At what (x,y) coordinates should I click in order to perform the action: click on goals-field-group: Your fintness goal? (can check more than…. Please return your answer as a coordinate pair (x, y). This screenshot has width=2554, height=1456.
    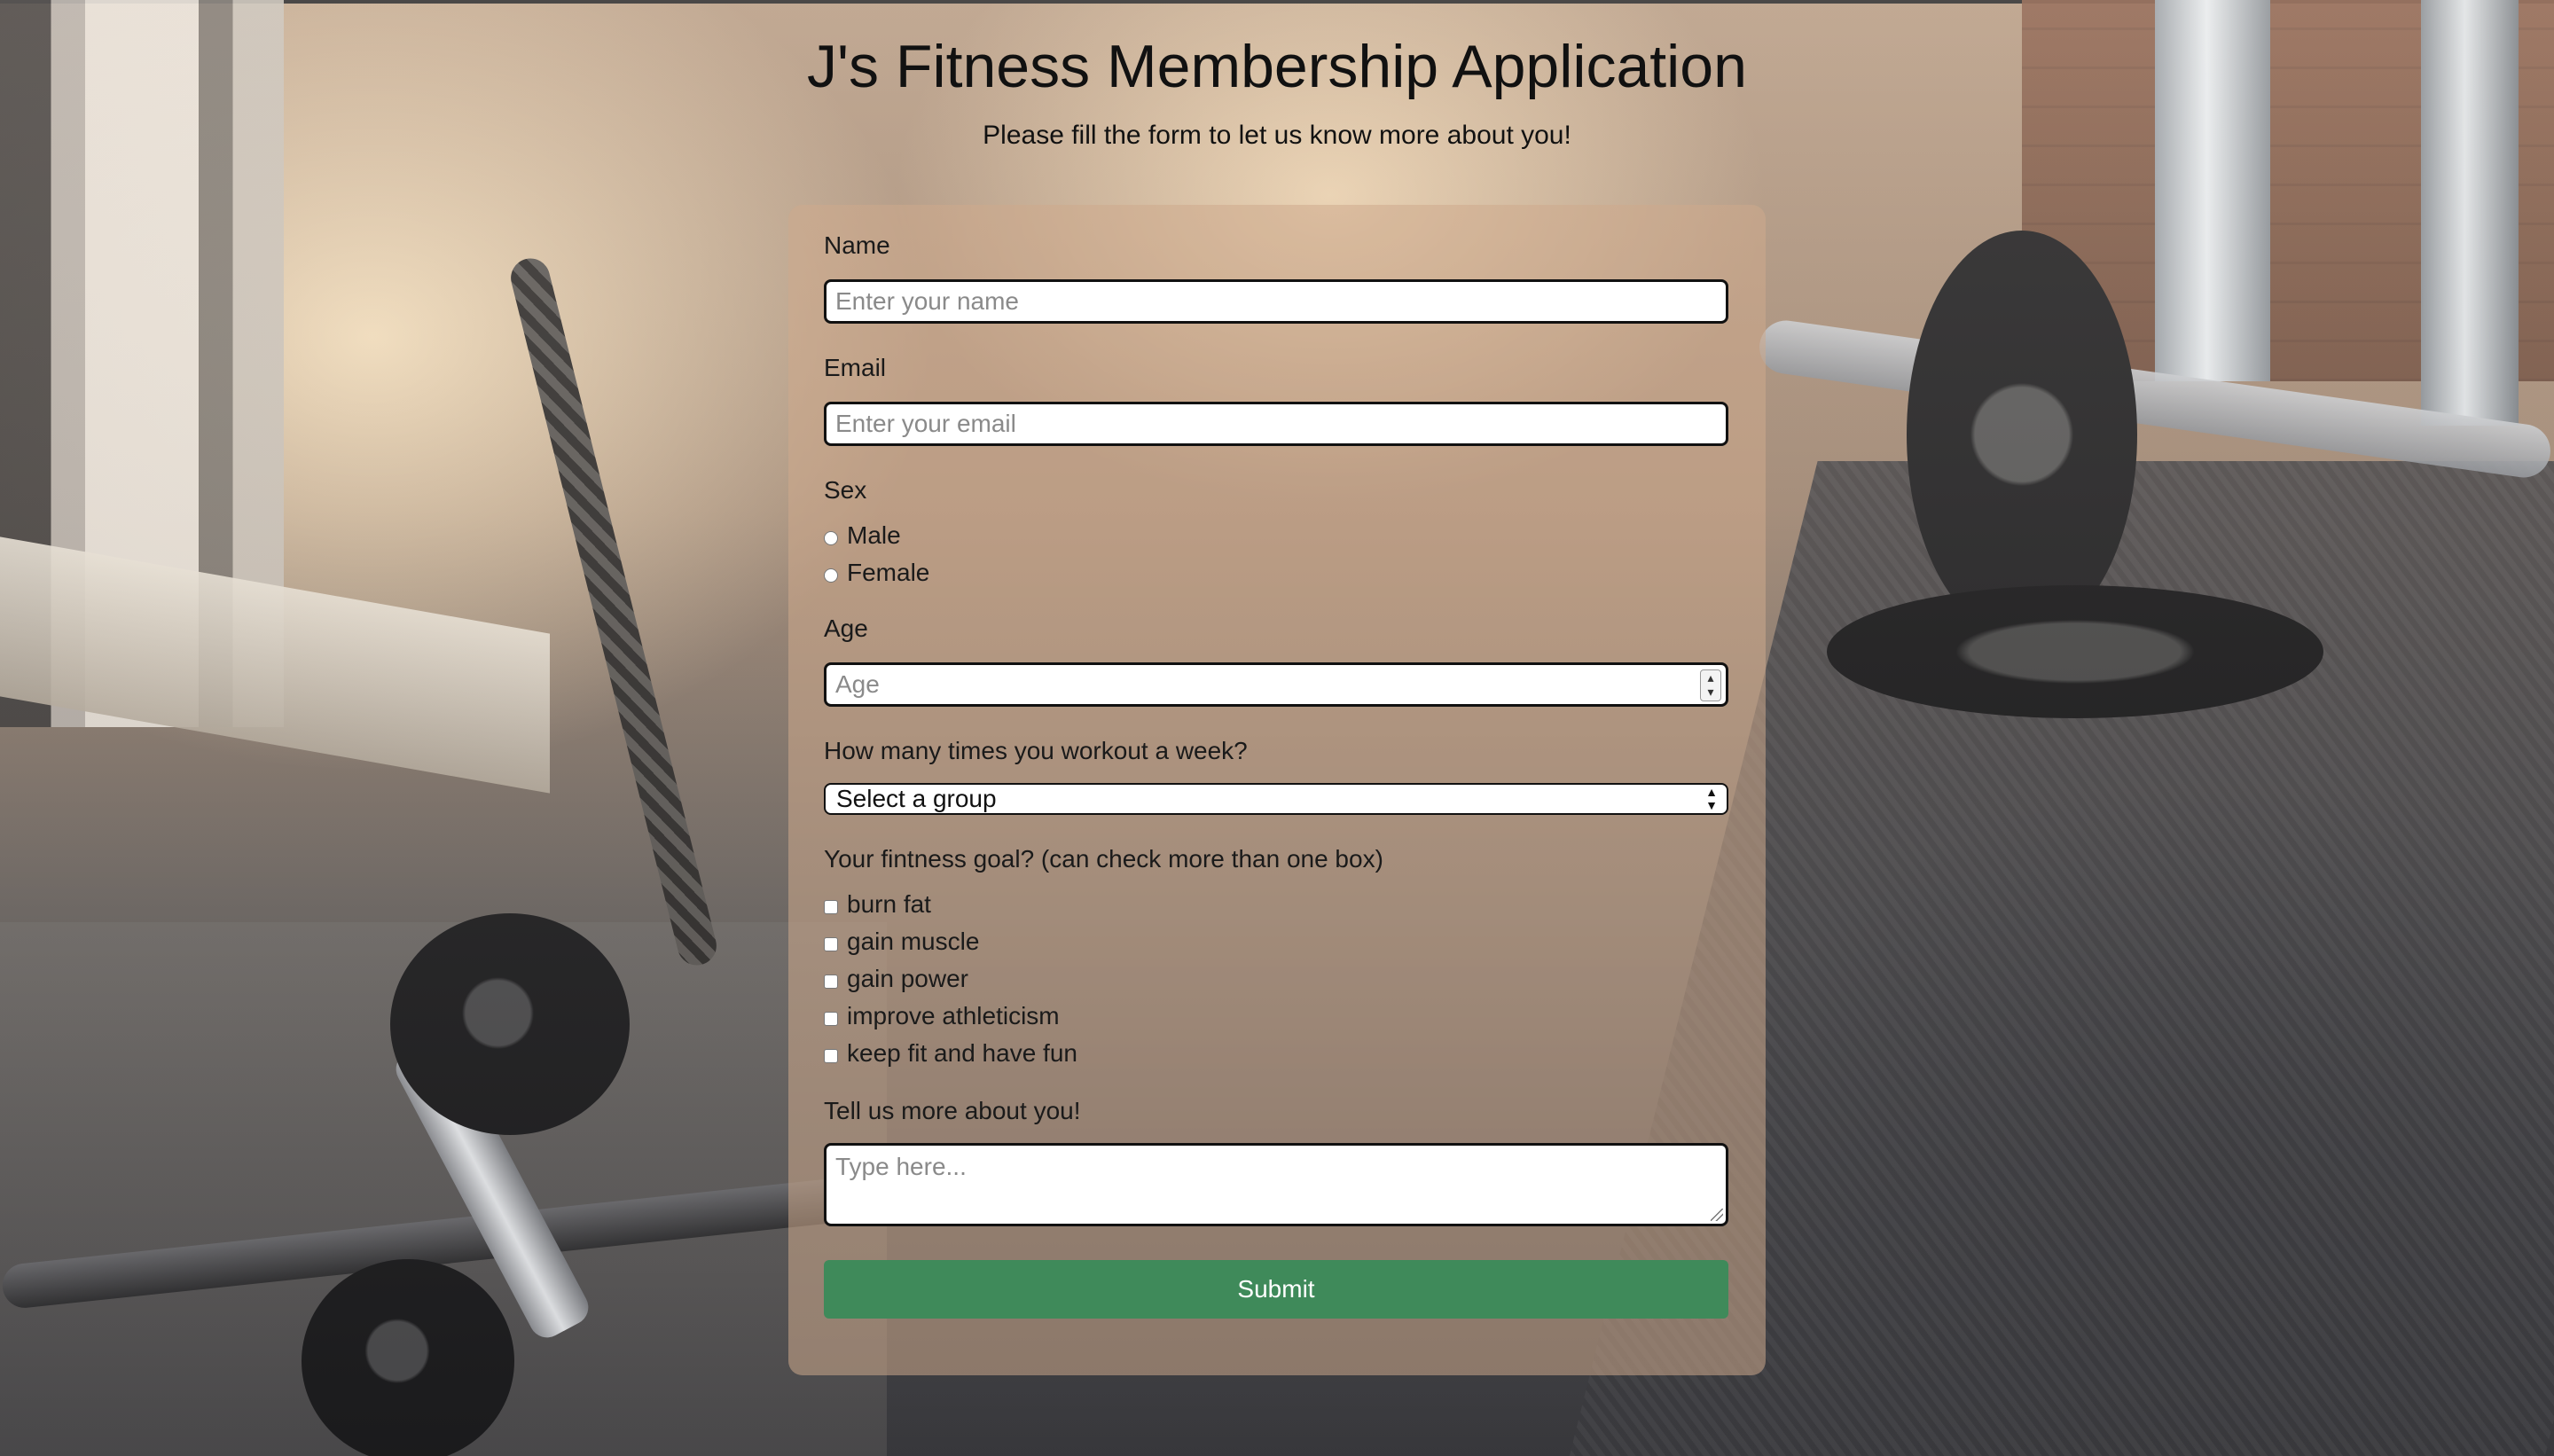
    Looking at the image, I should click on (1277, 958).